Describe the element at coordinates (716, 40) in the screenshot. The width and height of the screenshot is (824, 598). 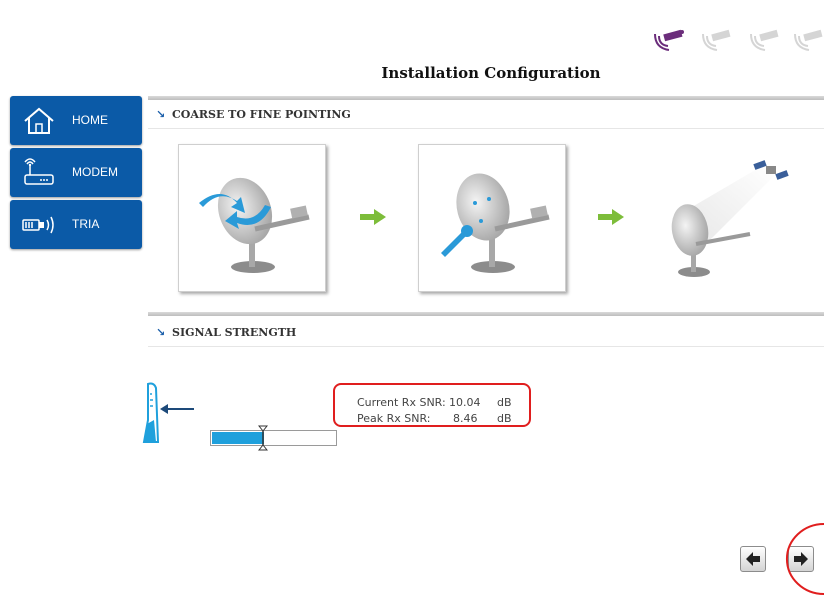
I see `step-2-satellite-icon` at that location.